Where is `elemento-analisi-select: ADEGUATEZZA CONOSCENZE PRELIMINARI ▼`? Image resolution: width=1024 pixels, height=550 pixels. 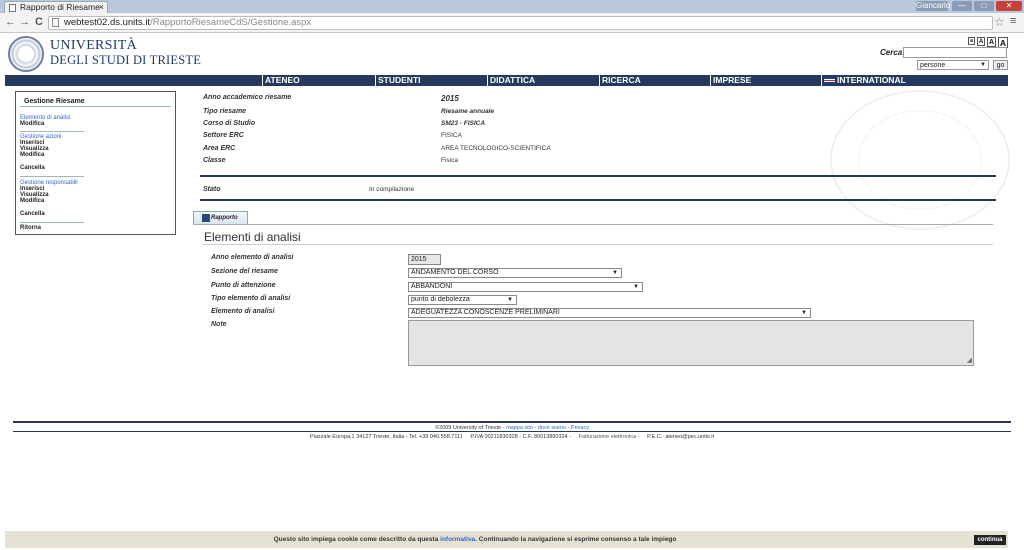
elemento-analisi-select: ADEGUATEZZA CONOSCENZE PRELIMINARI ▼ is located at coordinates (609, 313).